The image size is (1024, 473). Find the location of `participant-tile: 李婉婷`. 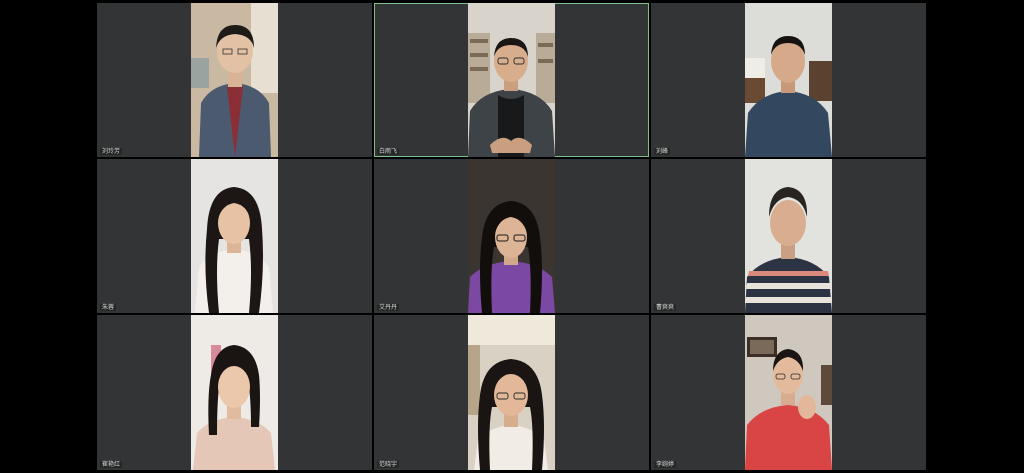

participant-tile: 李婉婷 is located at coordinates (788, 392).